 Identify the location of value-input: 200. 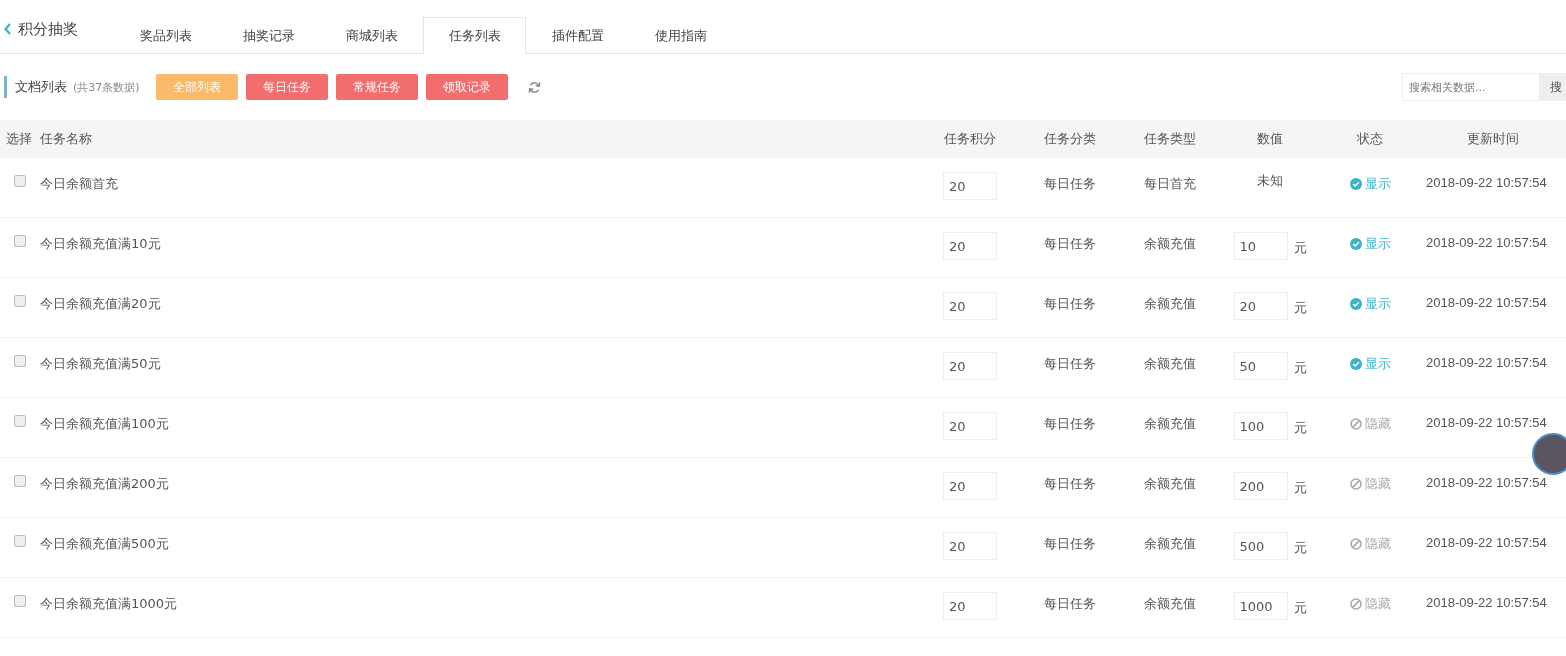
(1260, 486).